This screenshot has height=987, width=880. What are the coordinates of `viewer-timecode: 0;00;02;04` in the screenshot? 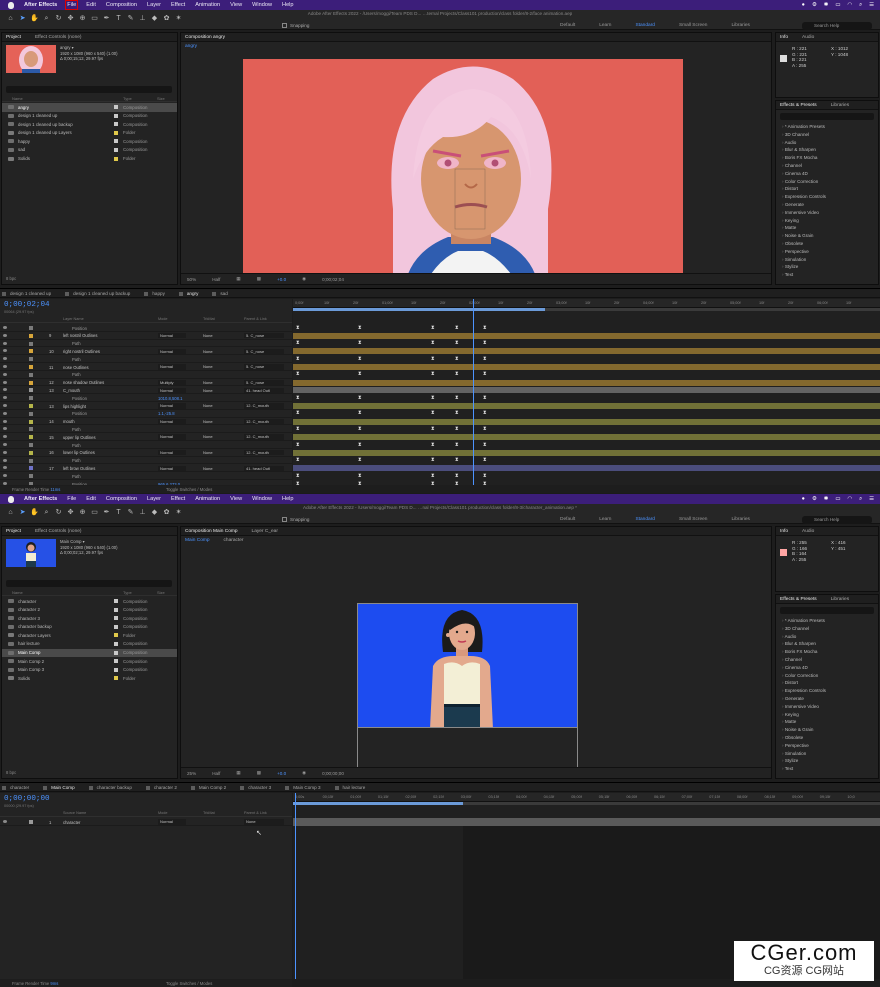 It's located at (333, 279).